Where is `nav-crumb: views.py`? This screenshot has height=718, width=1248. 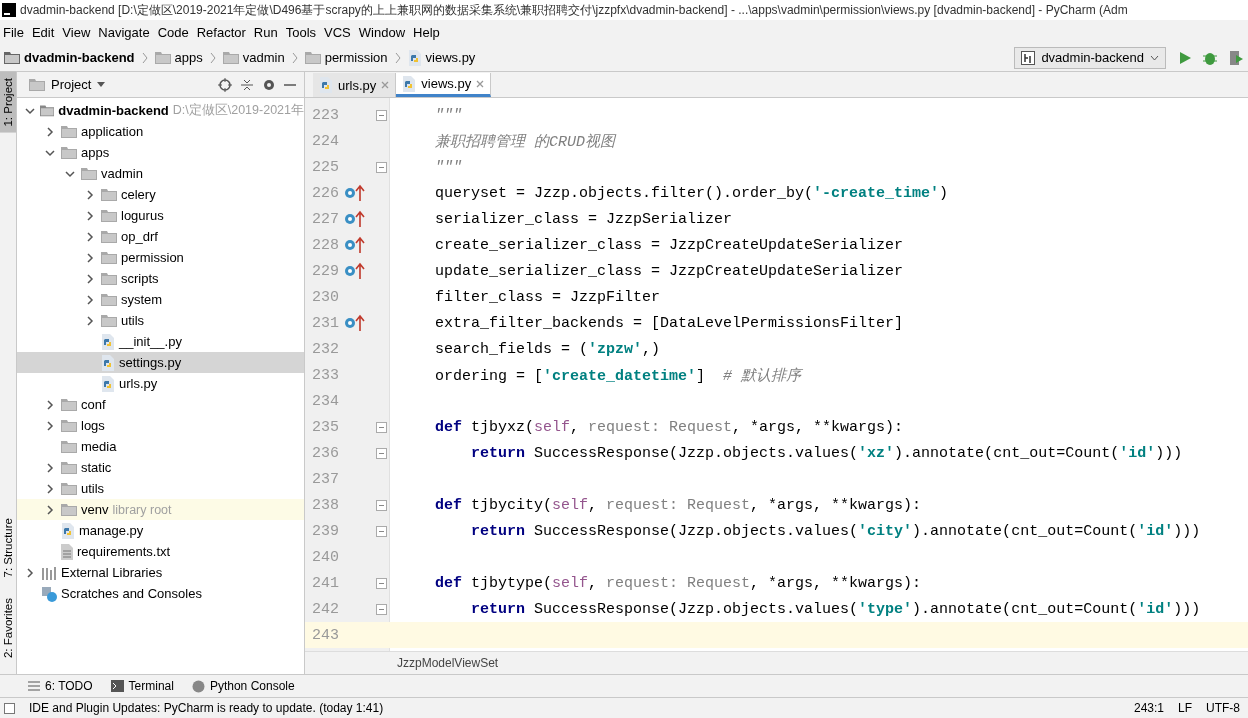
nav-crumb: views.py is located at coordinates (441, 57).